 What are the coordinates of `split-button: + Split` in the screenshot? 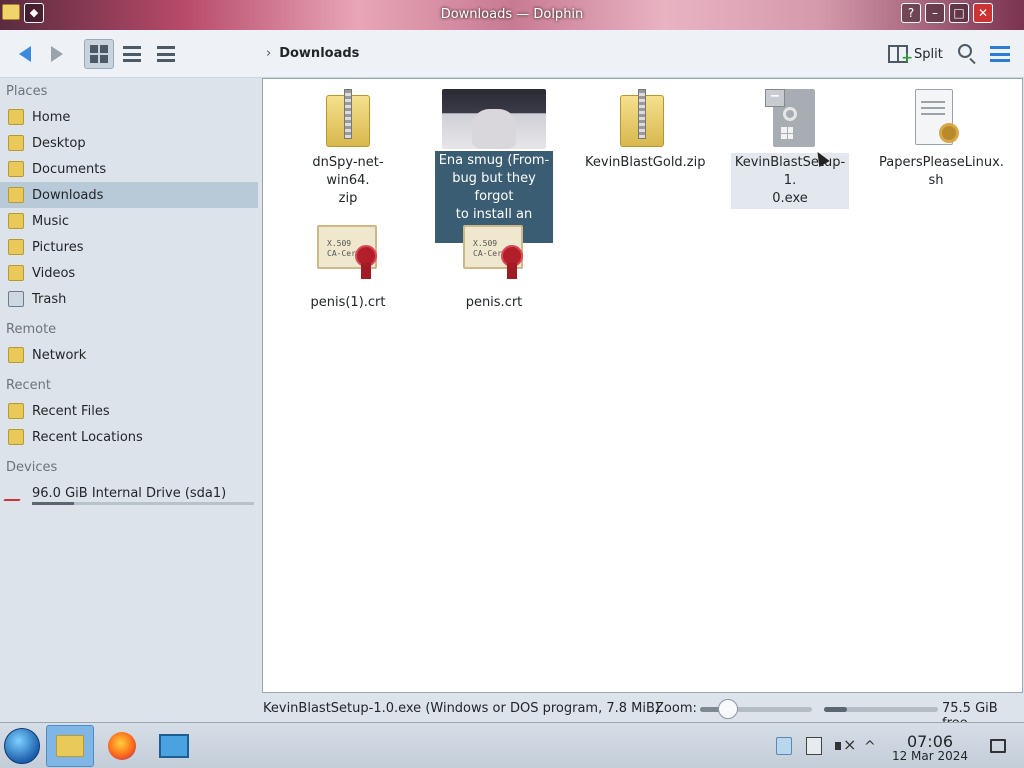 It's located at (915, 54).